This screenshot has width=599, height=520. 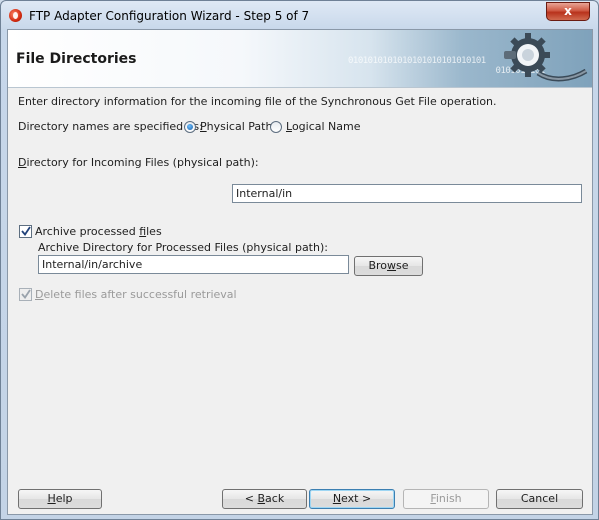 I want to click on logical-name-radio, so click(x=276, y=127).